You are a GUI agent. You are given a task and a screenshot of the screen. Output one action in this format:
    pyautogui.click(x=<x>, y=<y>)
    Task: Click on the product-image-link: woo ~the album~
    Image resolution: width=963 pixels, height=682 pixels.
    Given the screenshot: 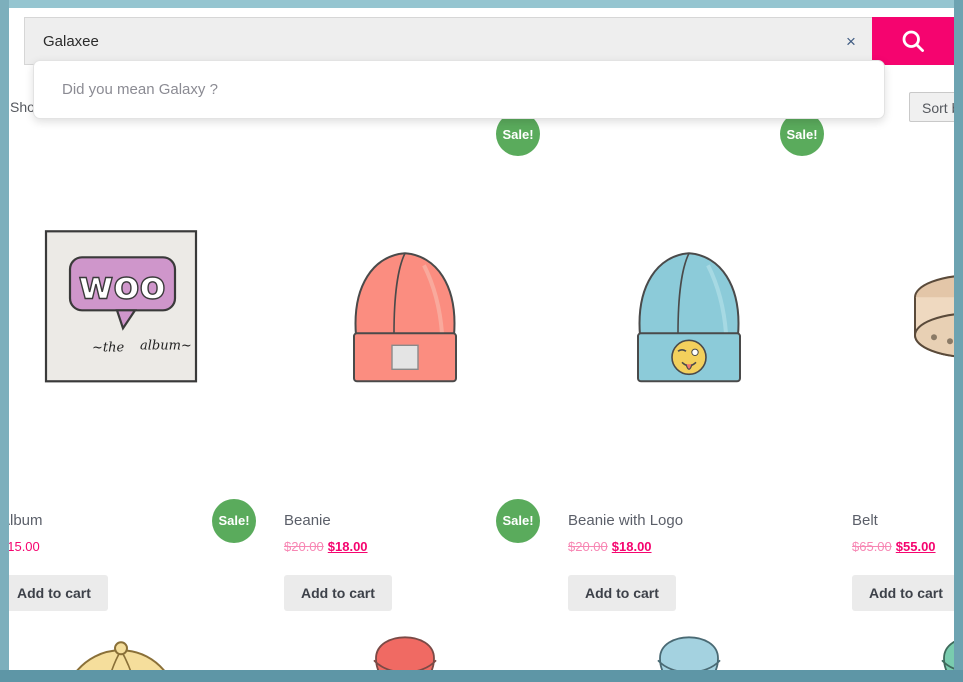 What is the action you would take?
    pyautogui.click(x=125, y=306)
    